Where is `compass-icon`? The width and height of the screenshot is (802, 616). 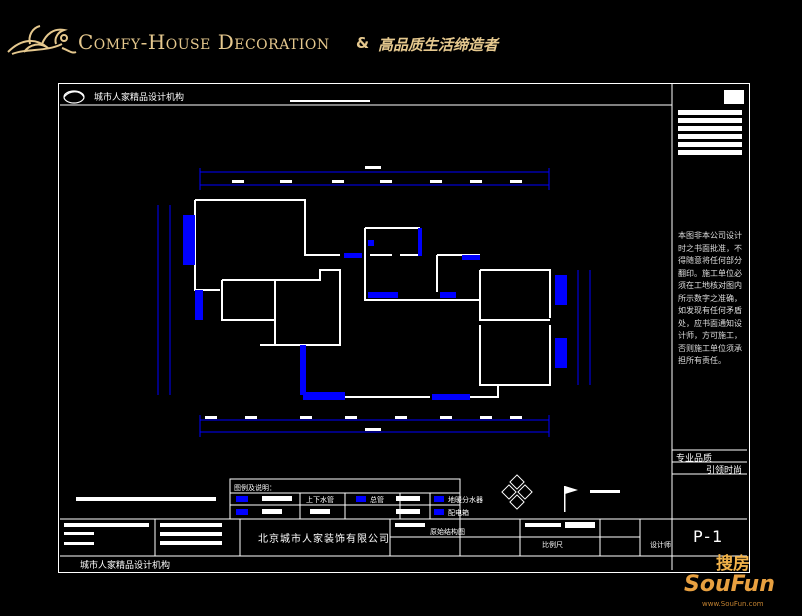 compass-icon is located at coordinates (517, 492).